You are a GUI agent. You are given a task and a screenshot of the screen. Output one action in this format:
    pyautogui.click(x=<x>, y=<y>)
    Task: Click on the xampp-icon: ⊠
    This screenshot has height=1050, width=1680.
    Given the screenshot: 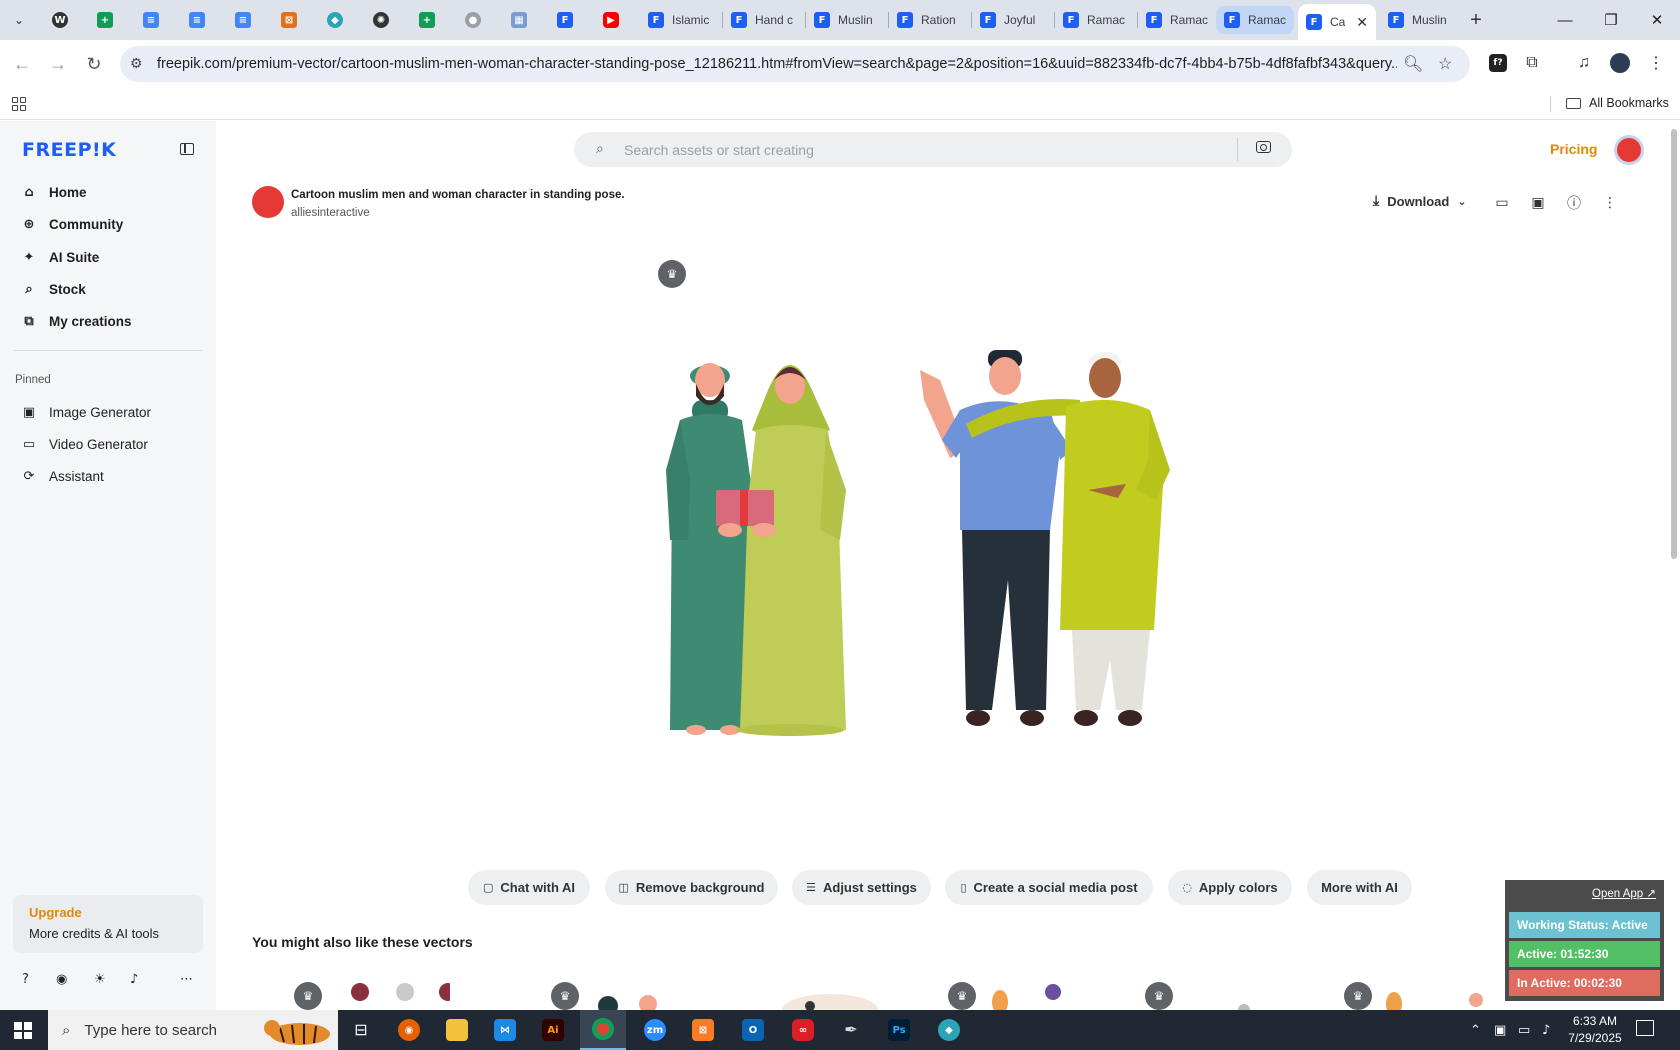 What is the action you would take?
    pyautogui.click(x=703, y=1030)
    